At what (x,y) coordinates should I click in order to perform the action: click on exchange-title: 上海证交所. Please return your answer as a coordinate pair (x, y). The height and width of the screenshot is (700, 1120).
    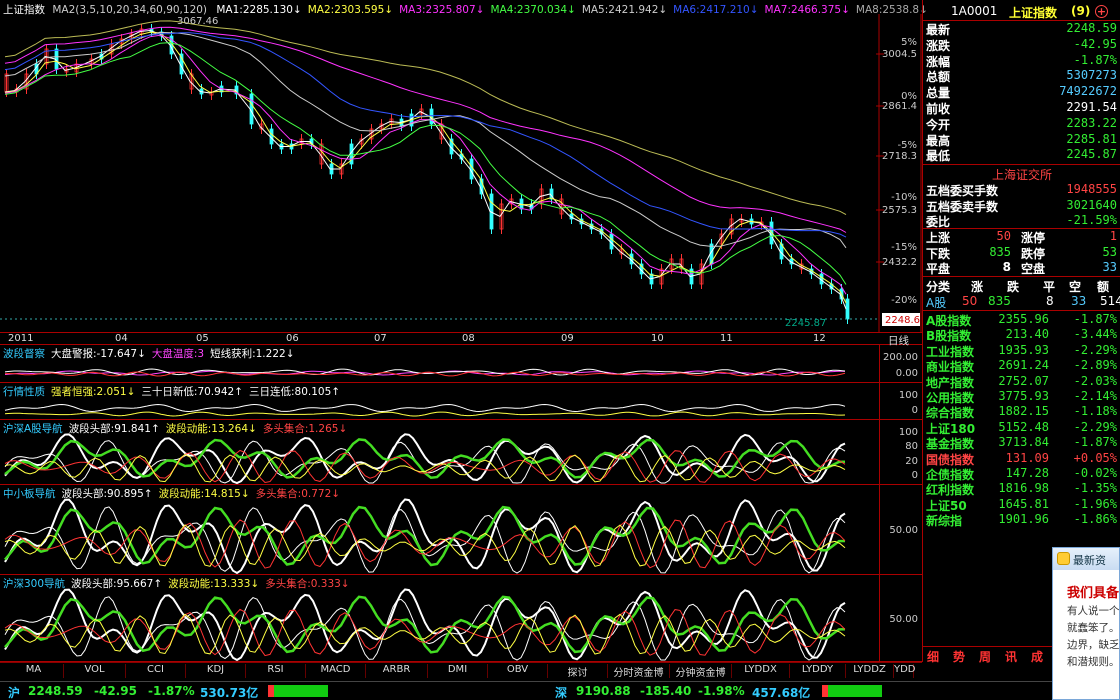
    Looking at the image, I should click on (1021, 174).